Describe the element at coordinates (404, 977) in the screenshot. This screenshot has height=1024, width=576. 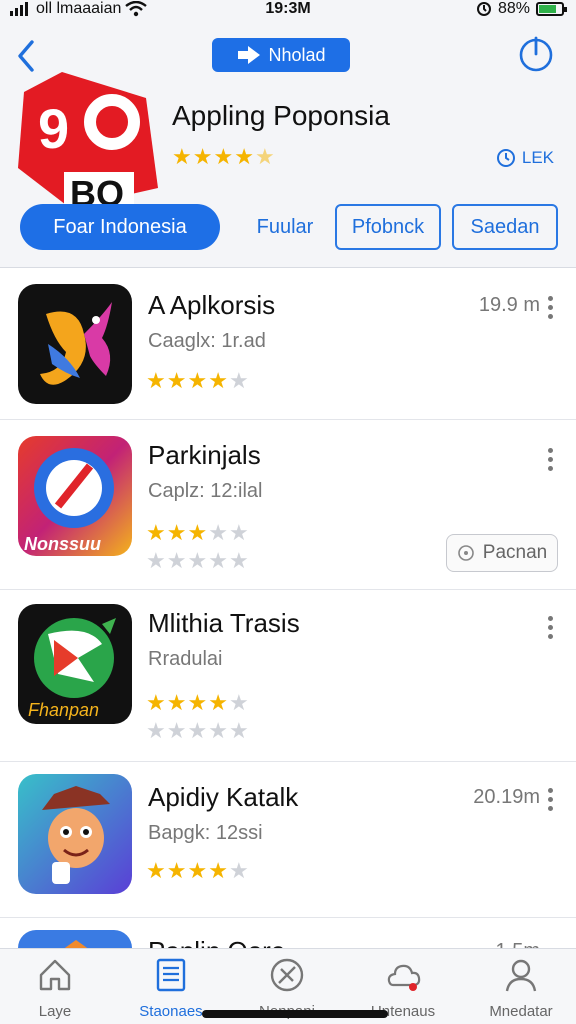
I see `cloud-icon` at that location.